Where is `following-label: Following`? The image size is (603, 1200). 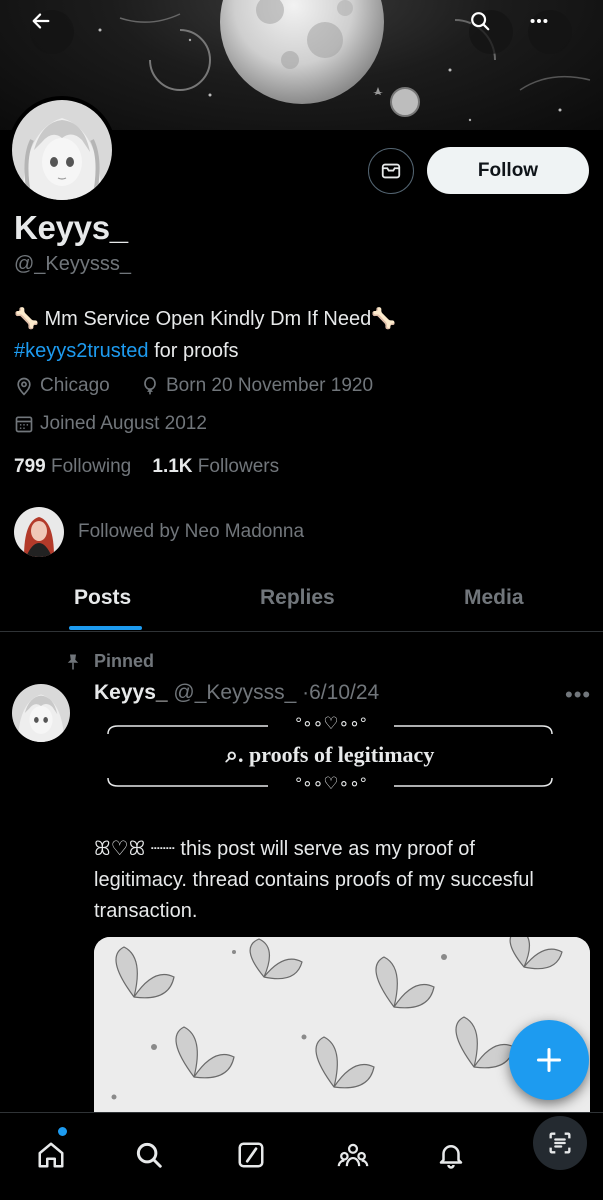
following-label: Following is located at coordinates (91, 466).